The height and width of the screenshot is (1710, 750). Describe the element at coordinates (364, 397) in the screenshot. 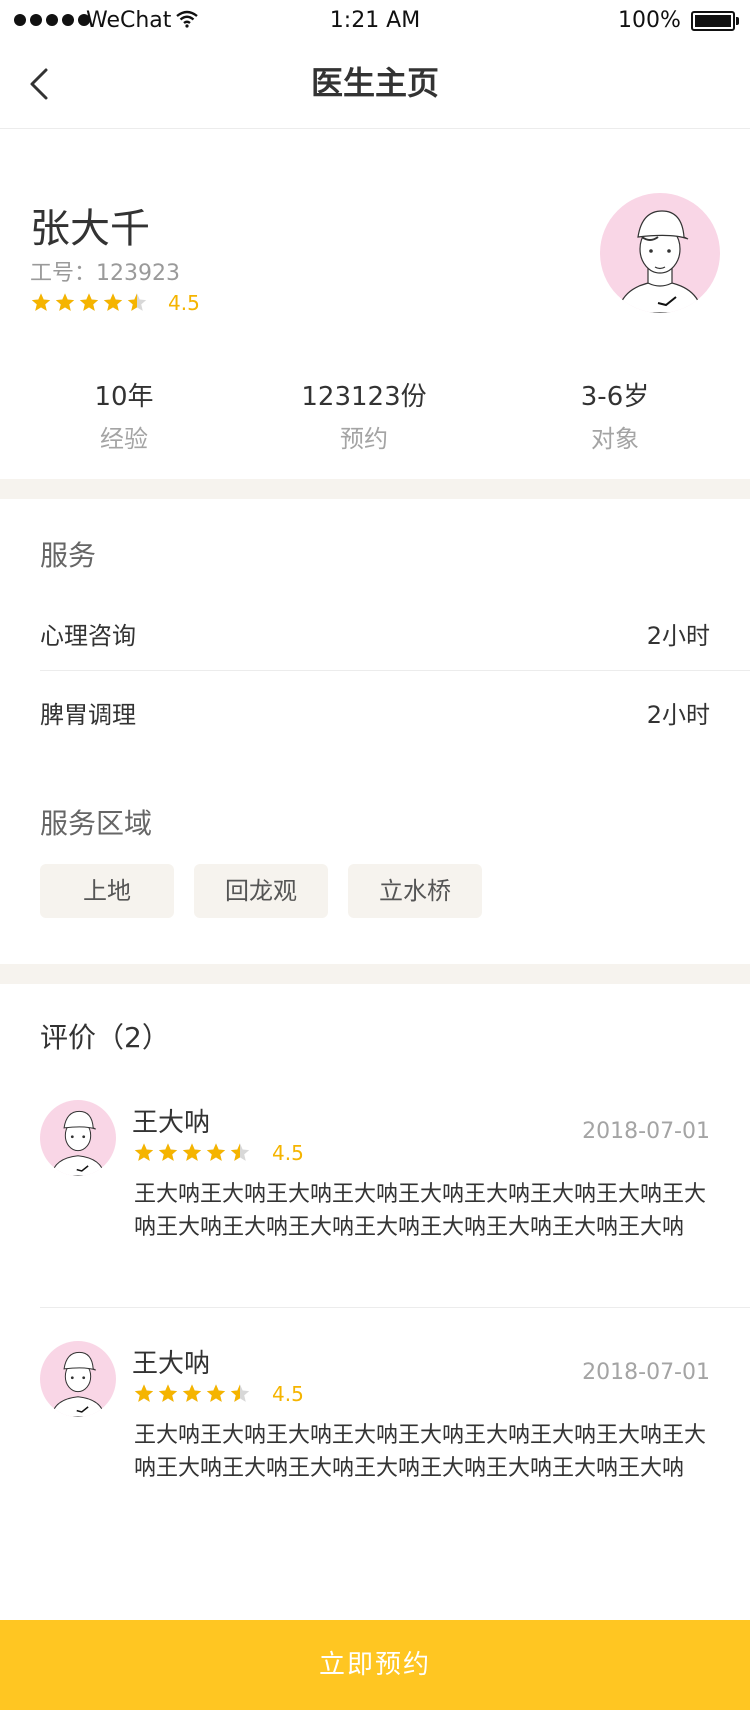

I see `stat-value: 123123份` at that location.